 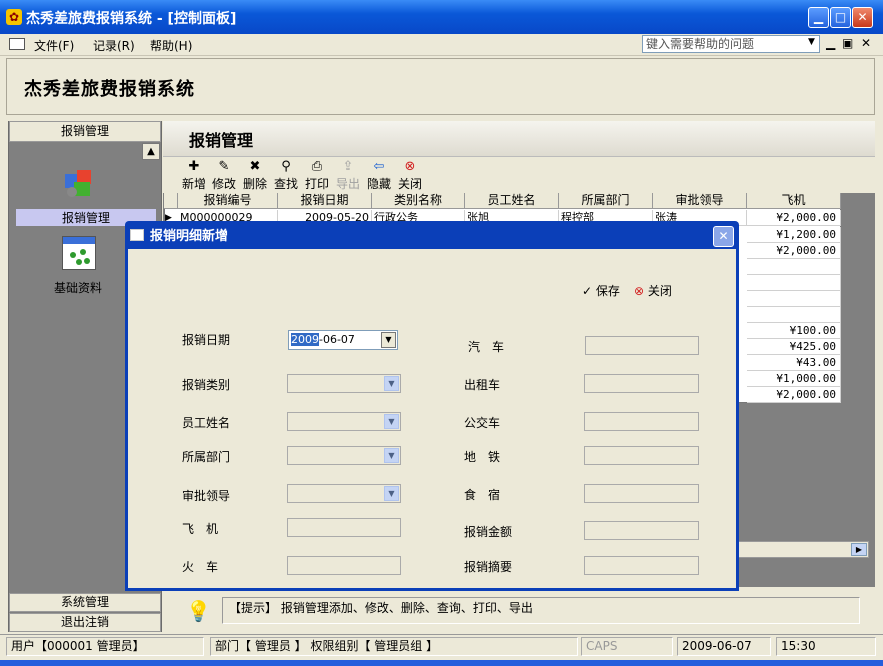 What do you see at coordinates (794, 363) in the screenshot?
I see `table-cell: ¥43.00` at bounding box center [794, 363].